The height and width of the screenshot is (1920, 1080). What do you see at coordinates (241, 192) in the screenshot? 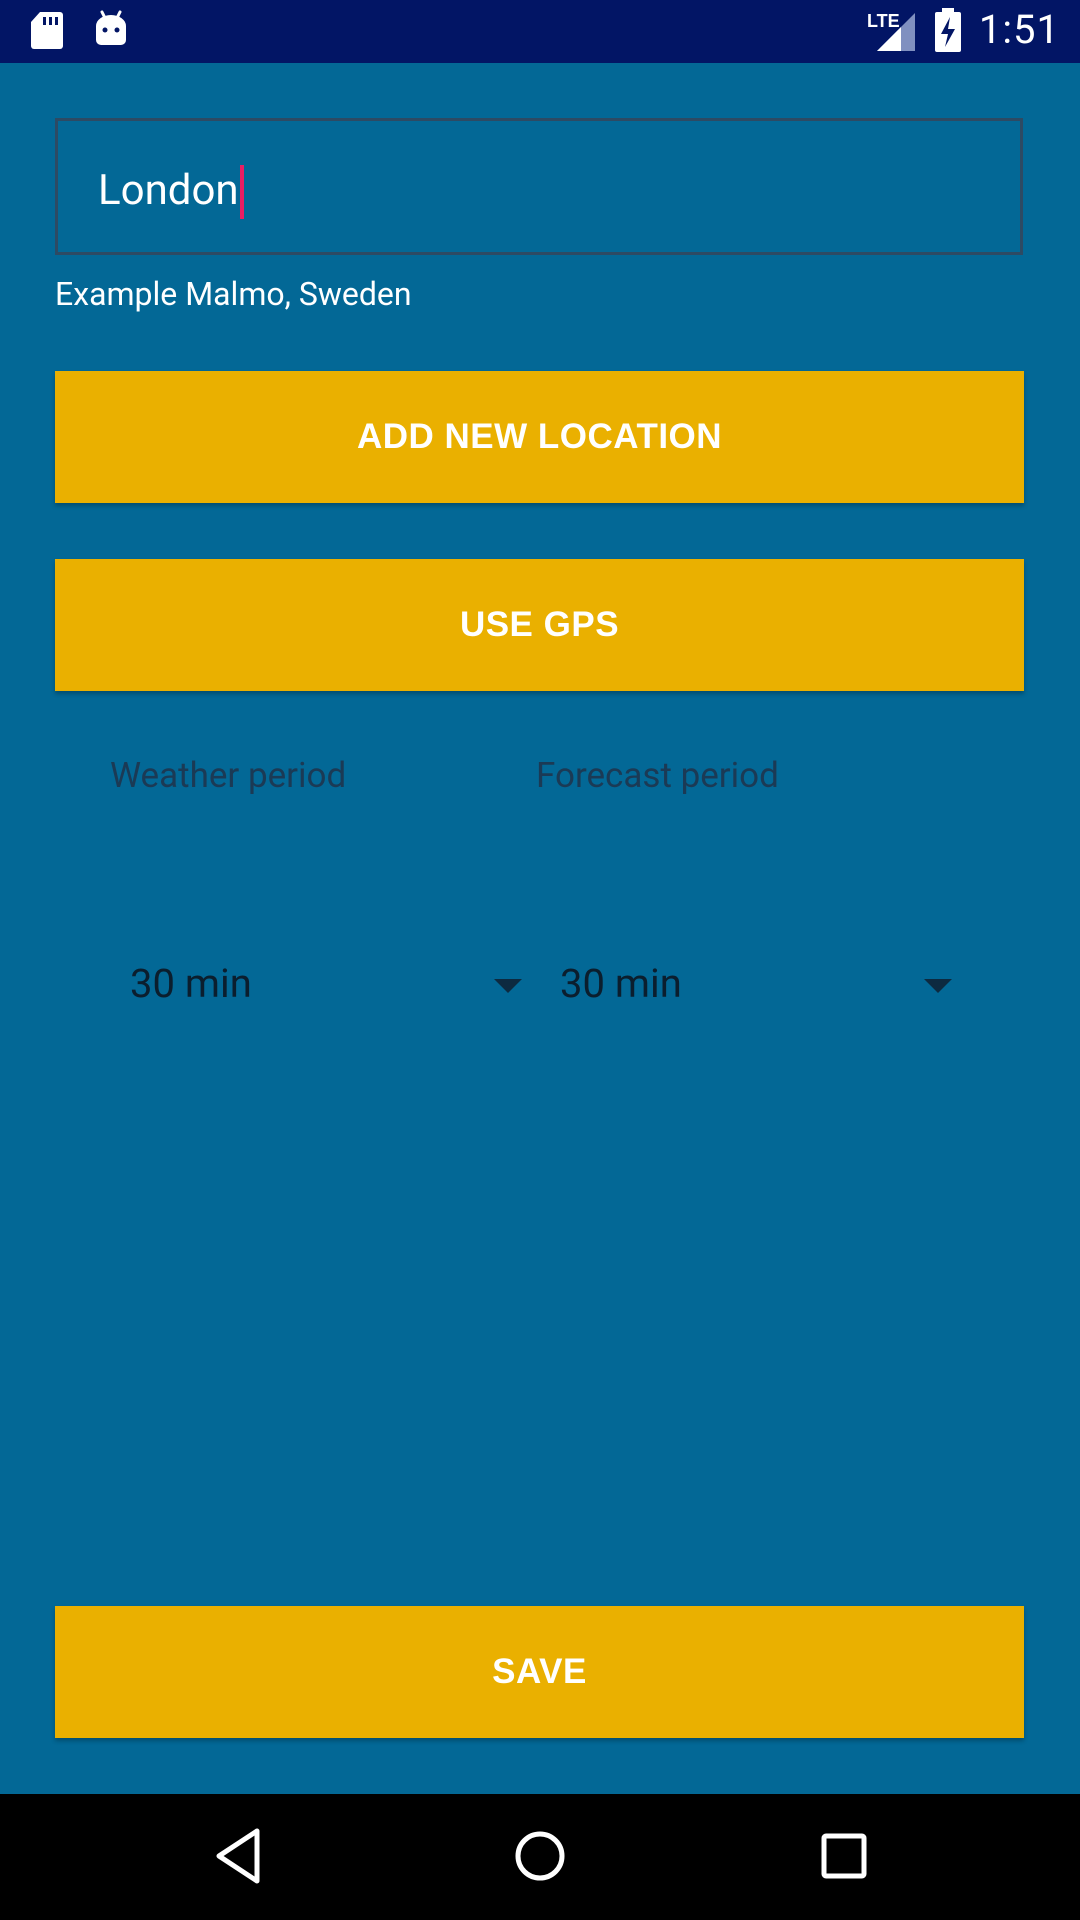
I see `text-caret` at bounding box center [241, 192].